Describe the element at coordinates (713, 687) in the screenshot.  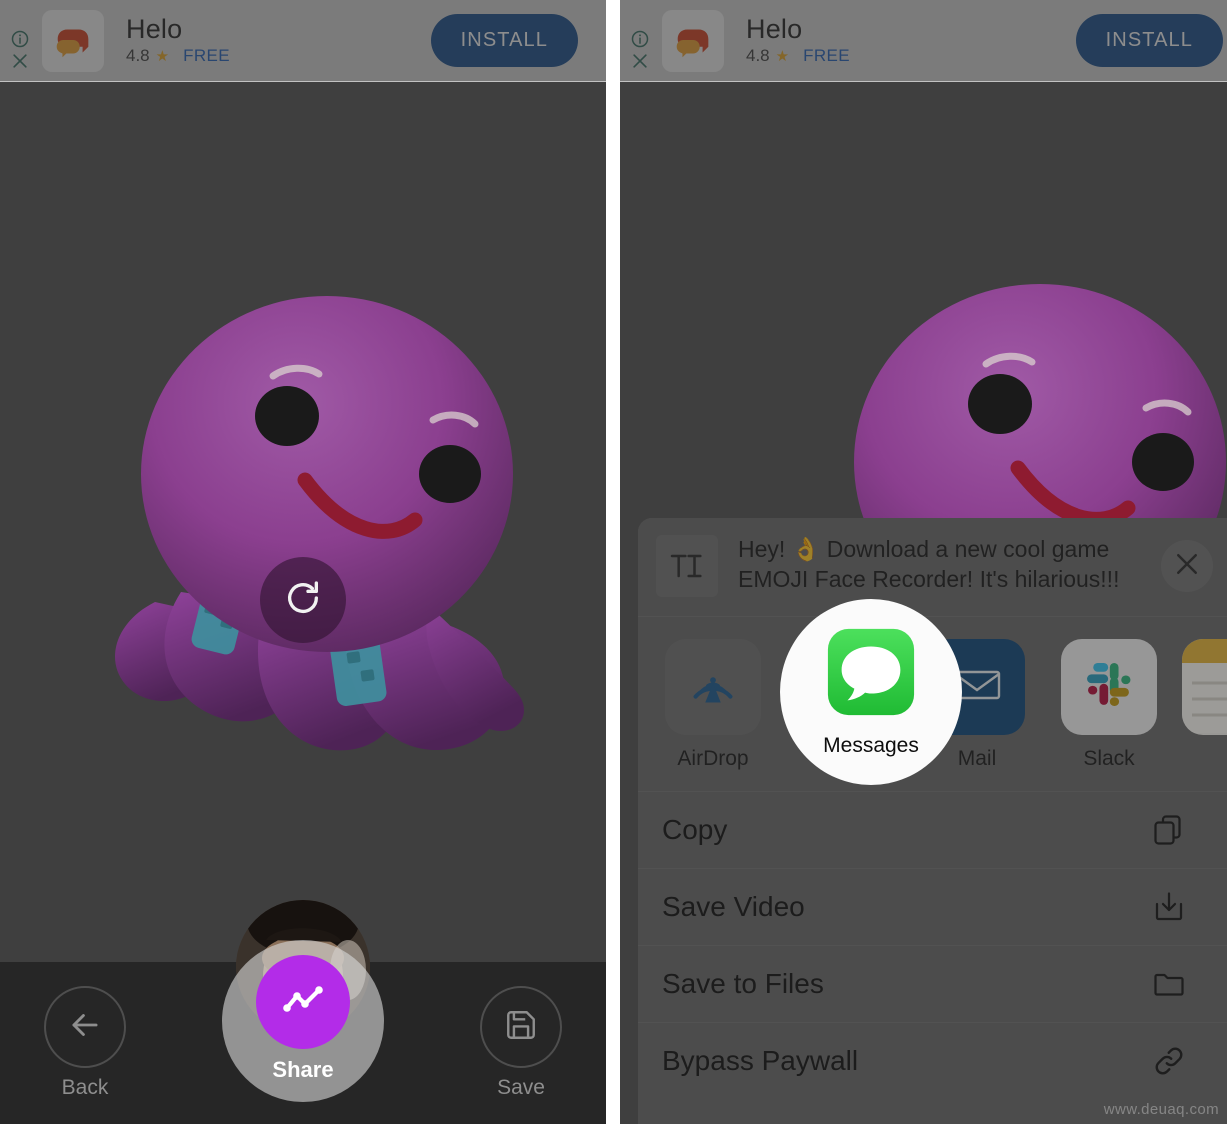
I see `airdrop-icon` at that location.